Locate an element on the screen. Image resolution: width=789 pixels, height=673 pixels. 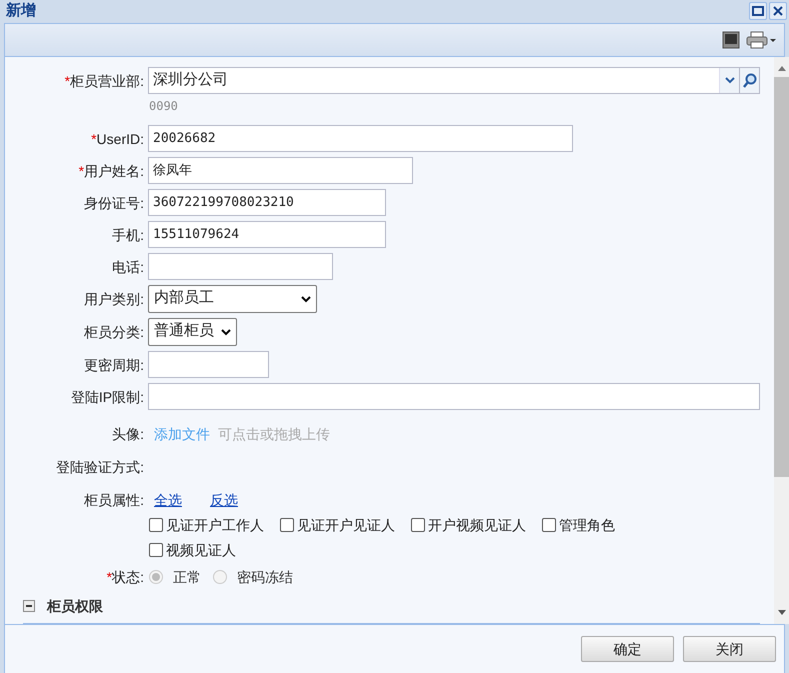
field-label: 更密周期: is located at coordinates (114, 365).